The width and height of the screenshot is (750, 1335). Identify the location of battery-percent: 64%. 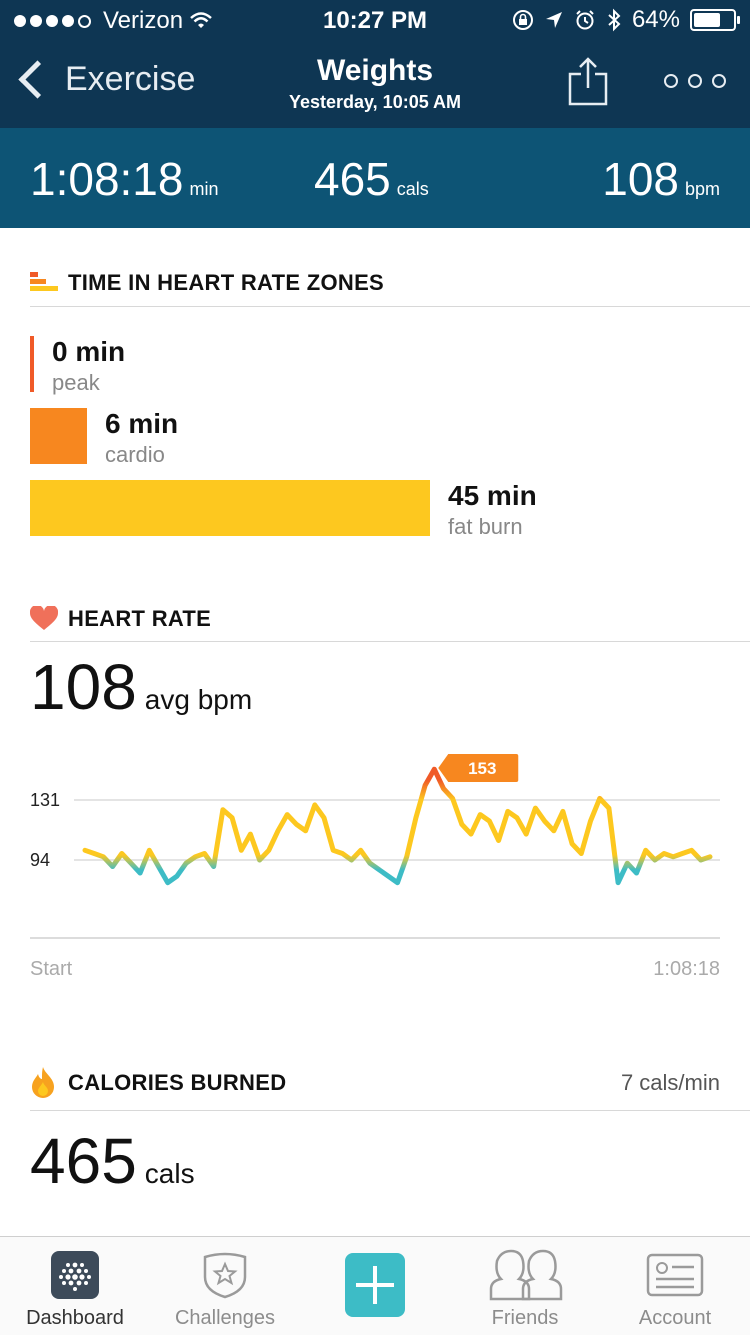
(656, 20).